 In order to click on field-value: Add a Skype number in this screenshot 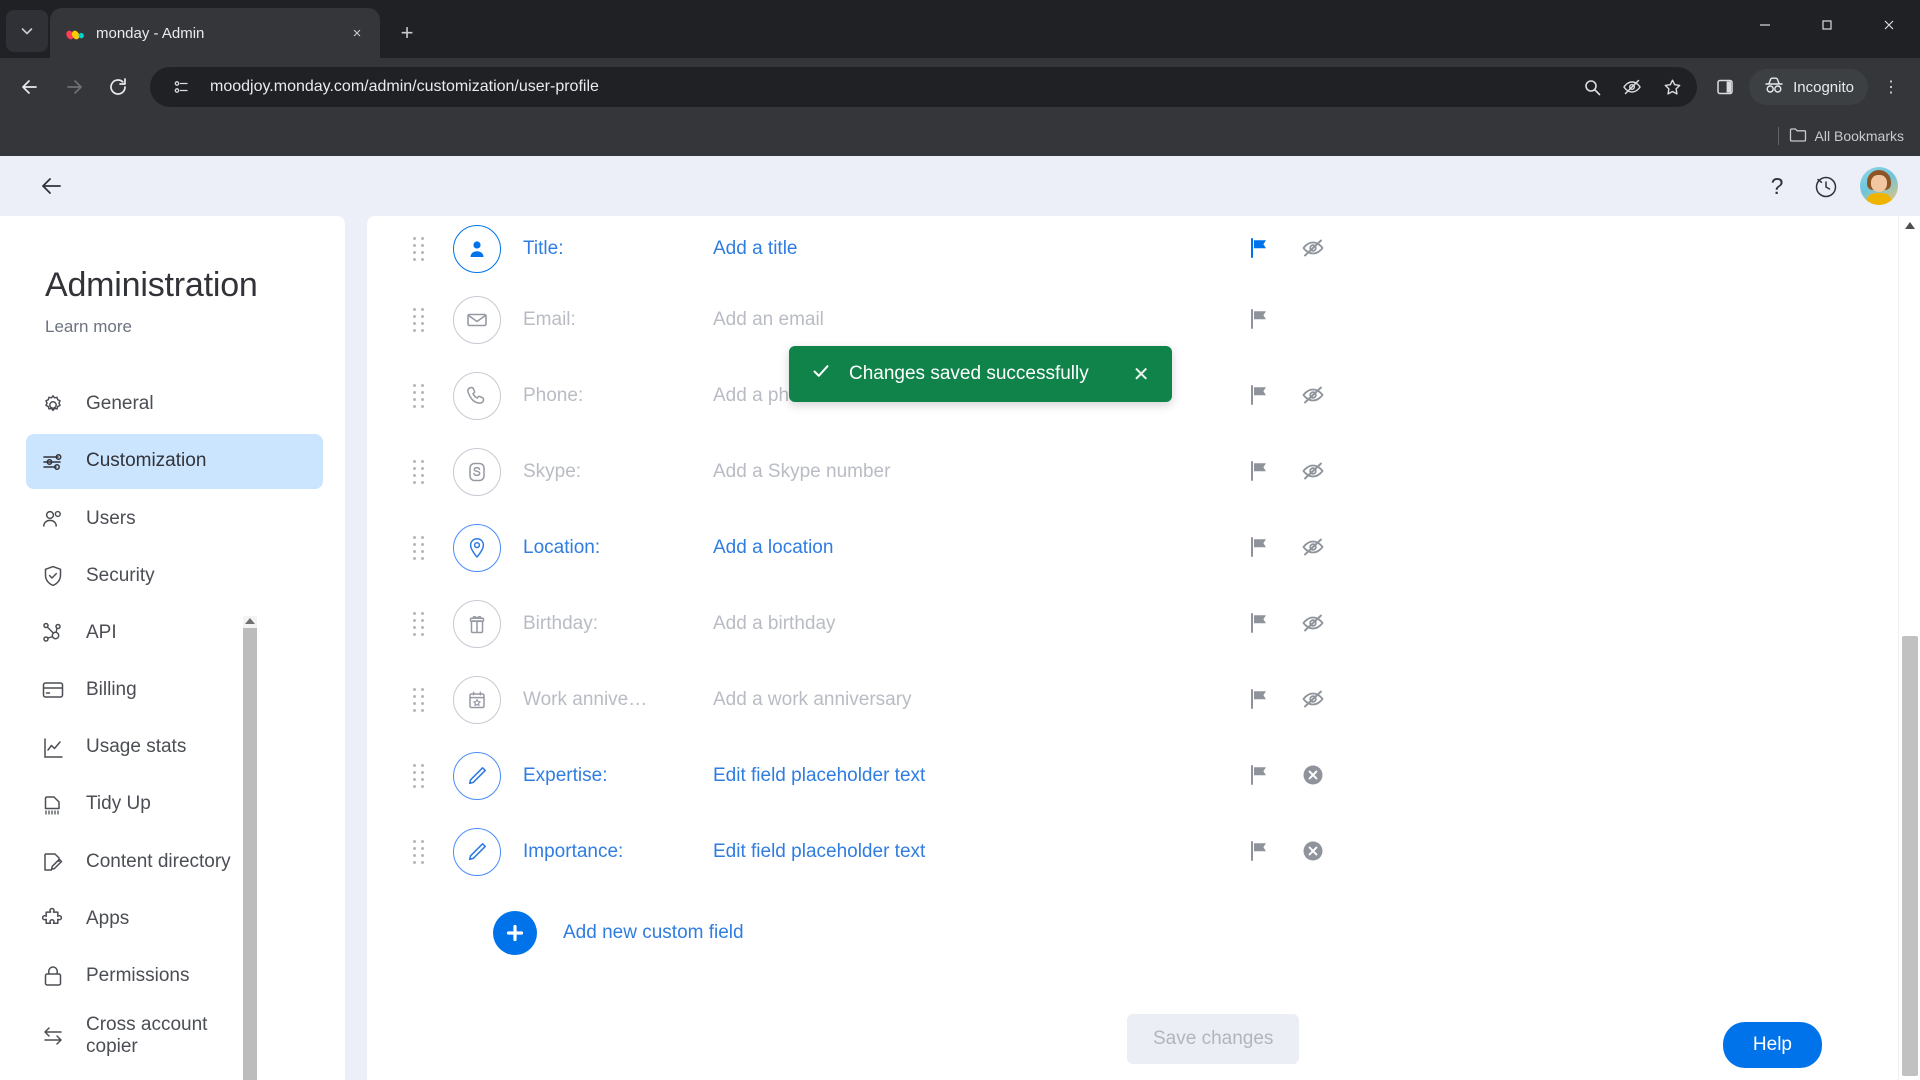, I will do `click(801, 472)`.